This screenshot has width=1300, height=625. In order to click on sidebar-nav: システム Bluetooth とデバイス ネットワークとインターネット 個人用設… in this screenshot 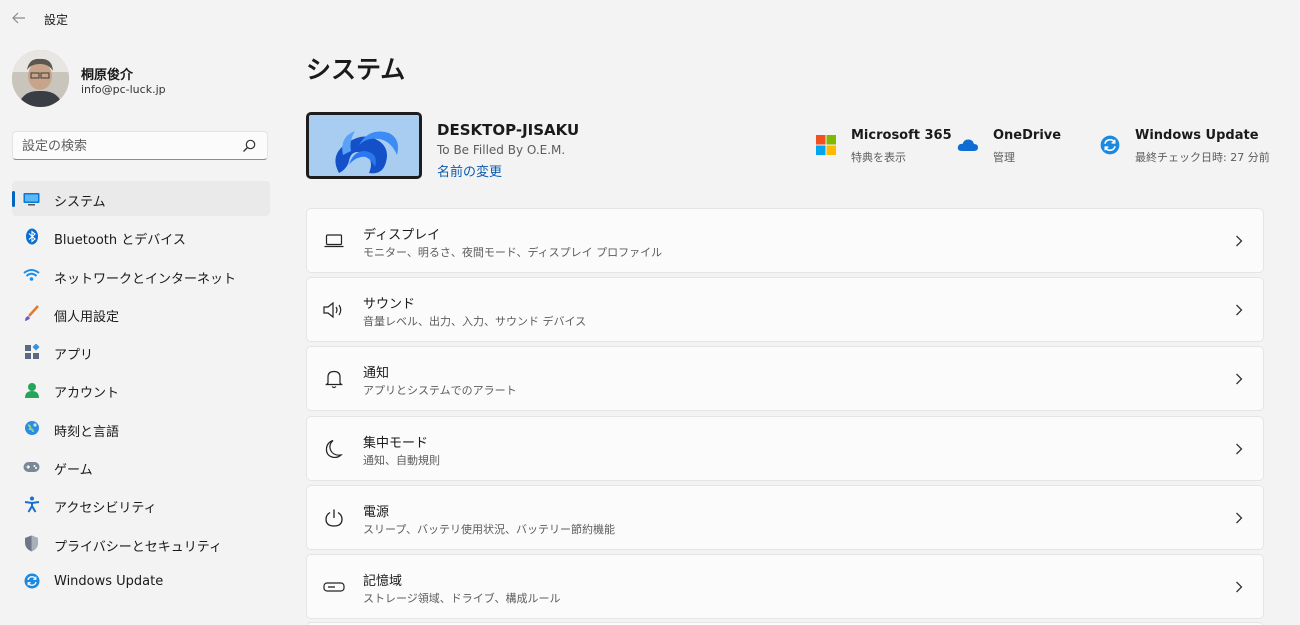, I will do `click(141, 391)`.